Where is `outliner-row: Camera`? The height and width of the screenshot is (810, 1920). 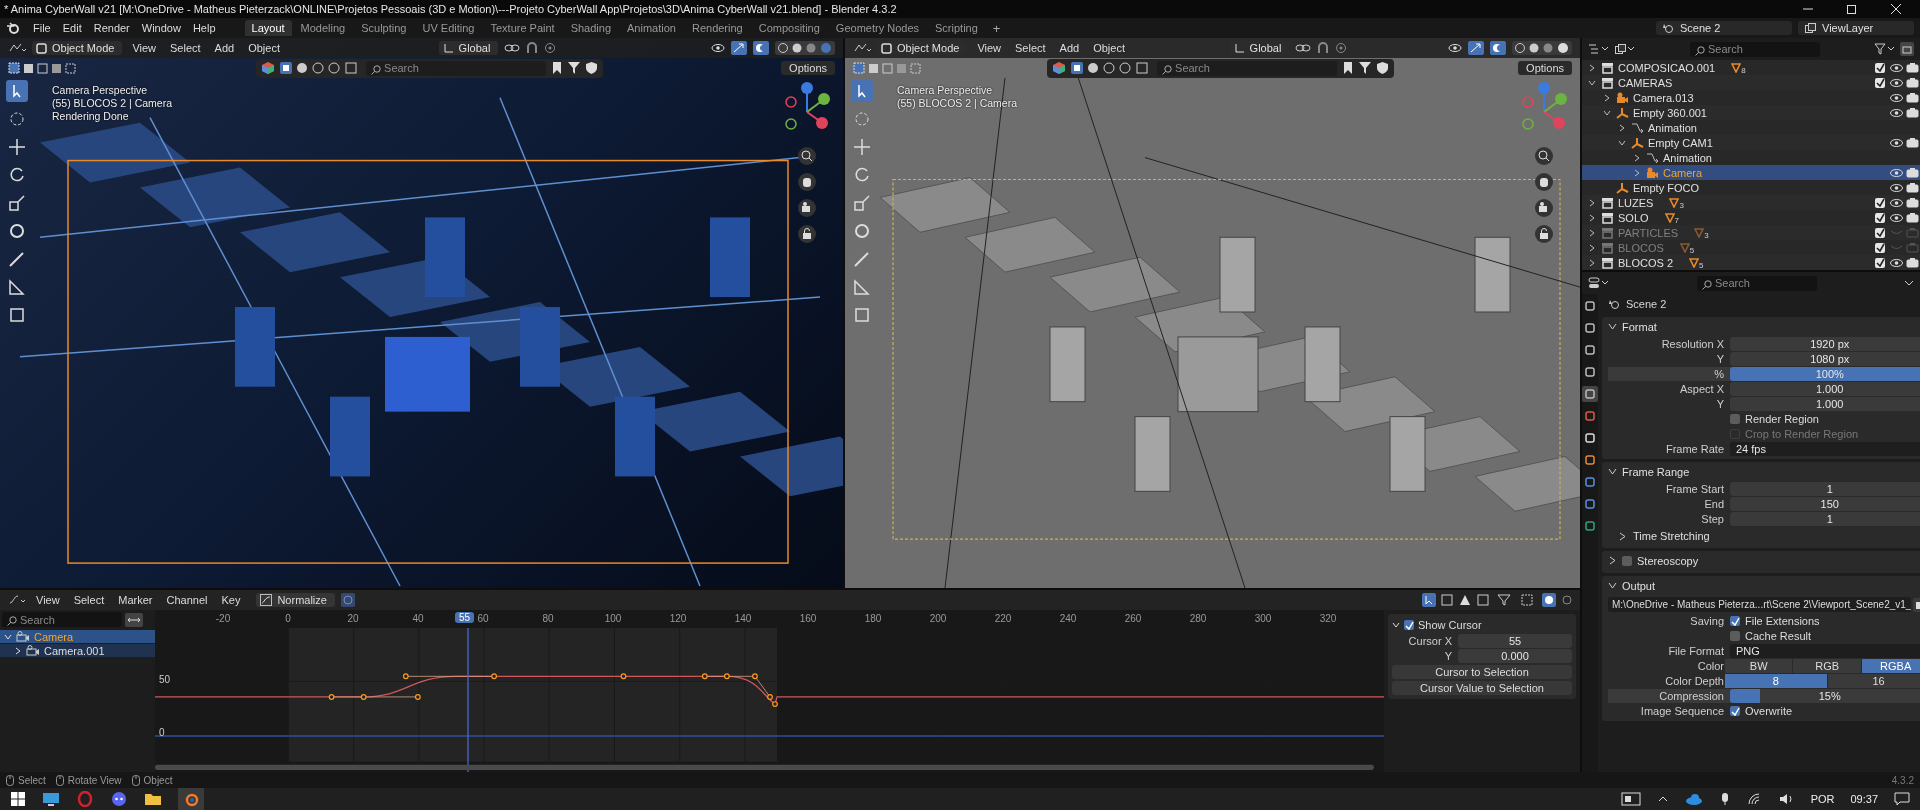 outliner-row: Camera is located at coordinates (1751, 172).